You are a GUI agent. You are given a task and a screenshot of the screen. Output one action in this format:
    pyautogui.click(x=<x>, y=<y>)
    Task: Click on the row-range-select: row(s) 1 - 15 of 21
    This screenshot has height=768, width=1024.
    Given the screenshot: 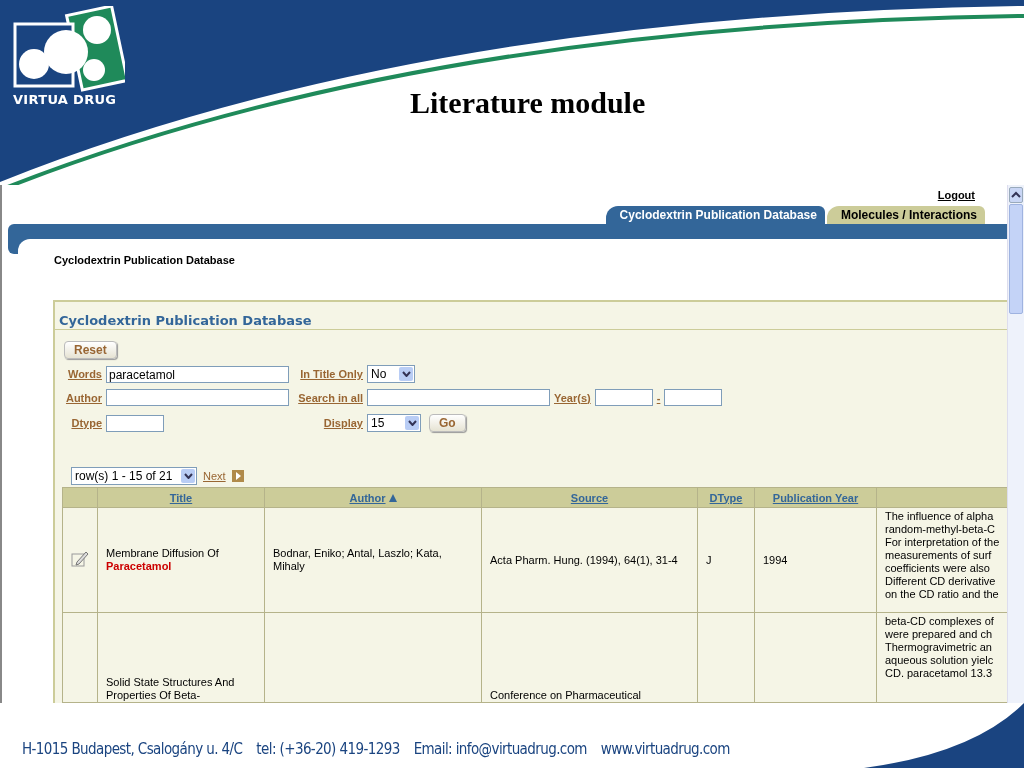 What is the action you would take?
    pyautogui.click(x=134, y=476)
    